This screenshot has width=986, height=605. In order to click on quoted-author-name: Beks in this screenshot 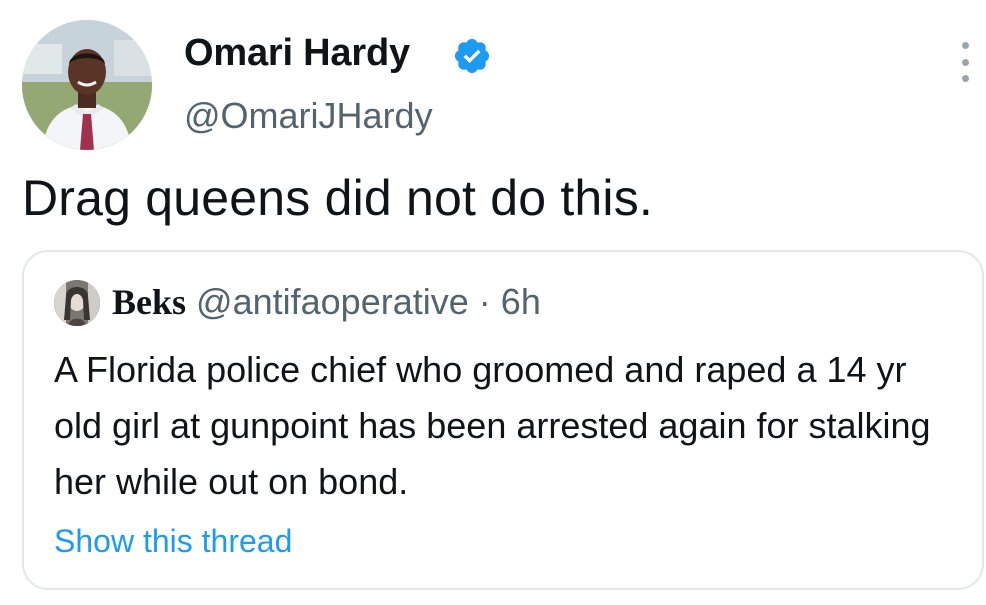, I will do `click(149, 302)`.